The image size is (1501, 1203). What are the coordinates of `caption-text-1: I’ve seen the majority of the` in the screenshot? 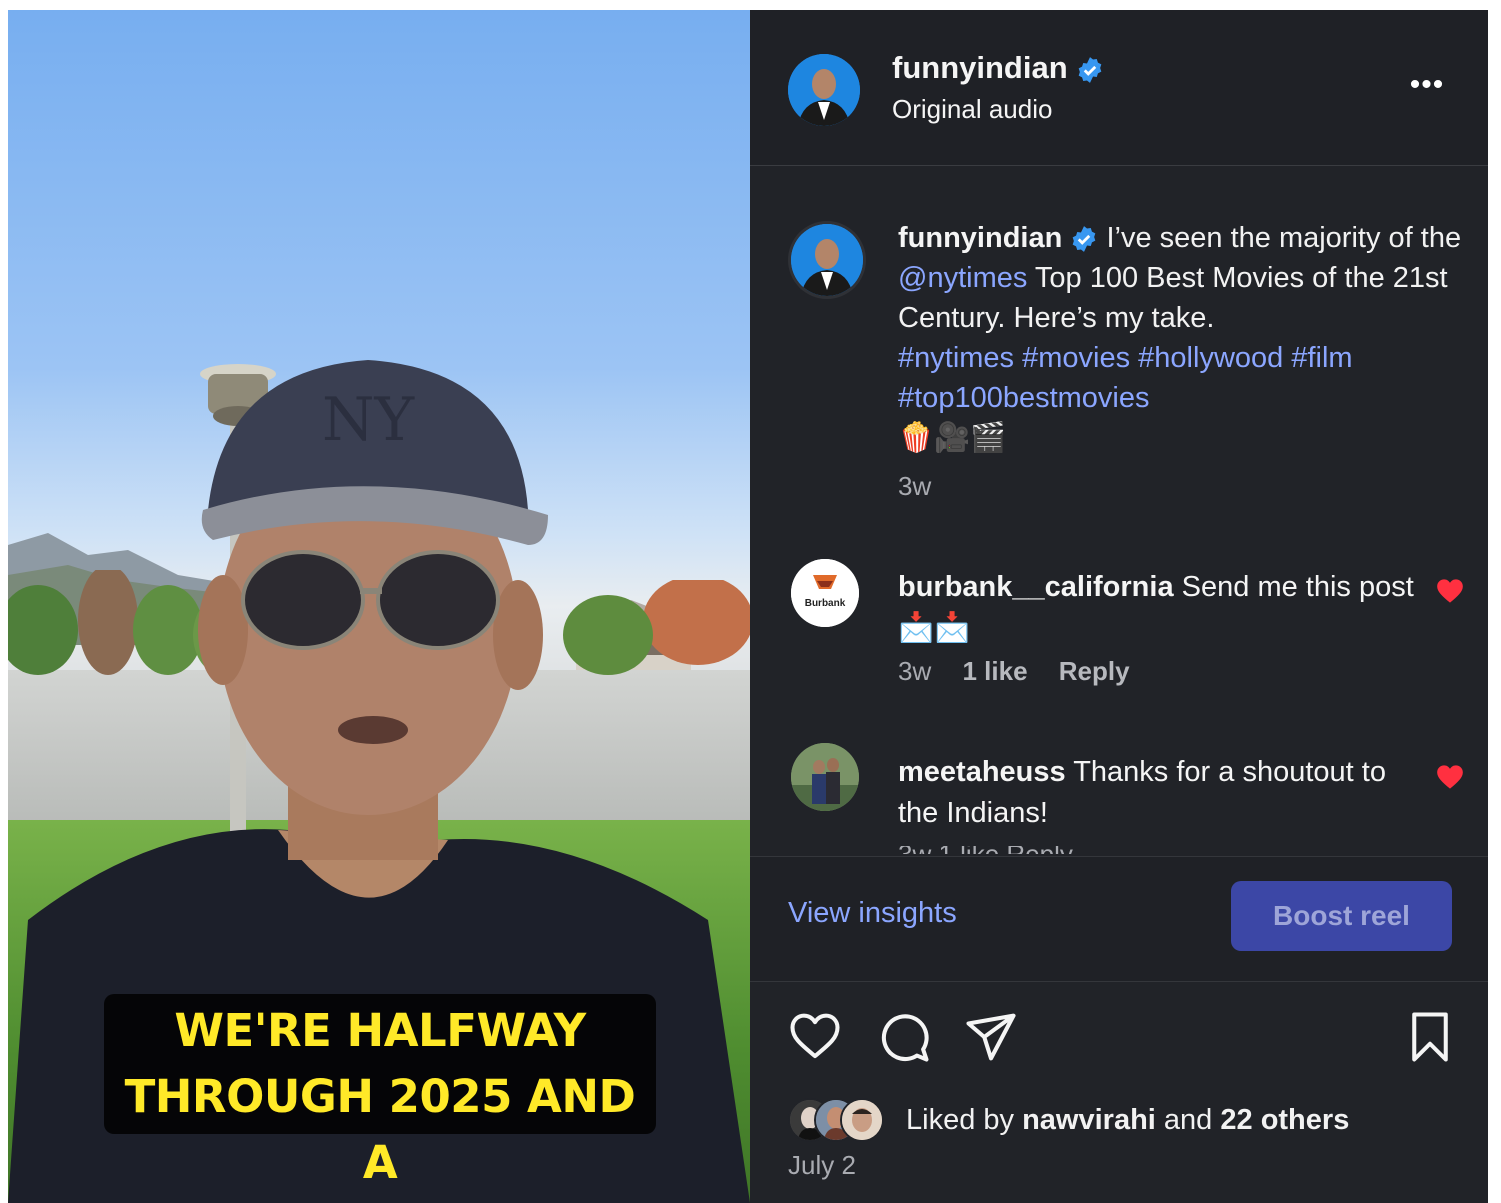 It's located at (1284, 238).